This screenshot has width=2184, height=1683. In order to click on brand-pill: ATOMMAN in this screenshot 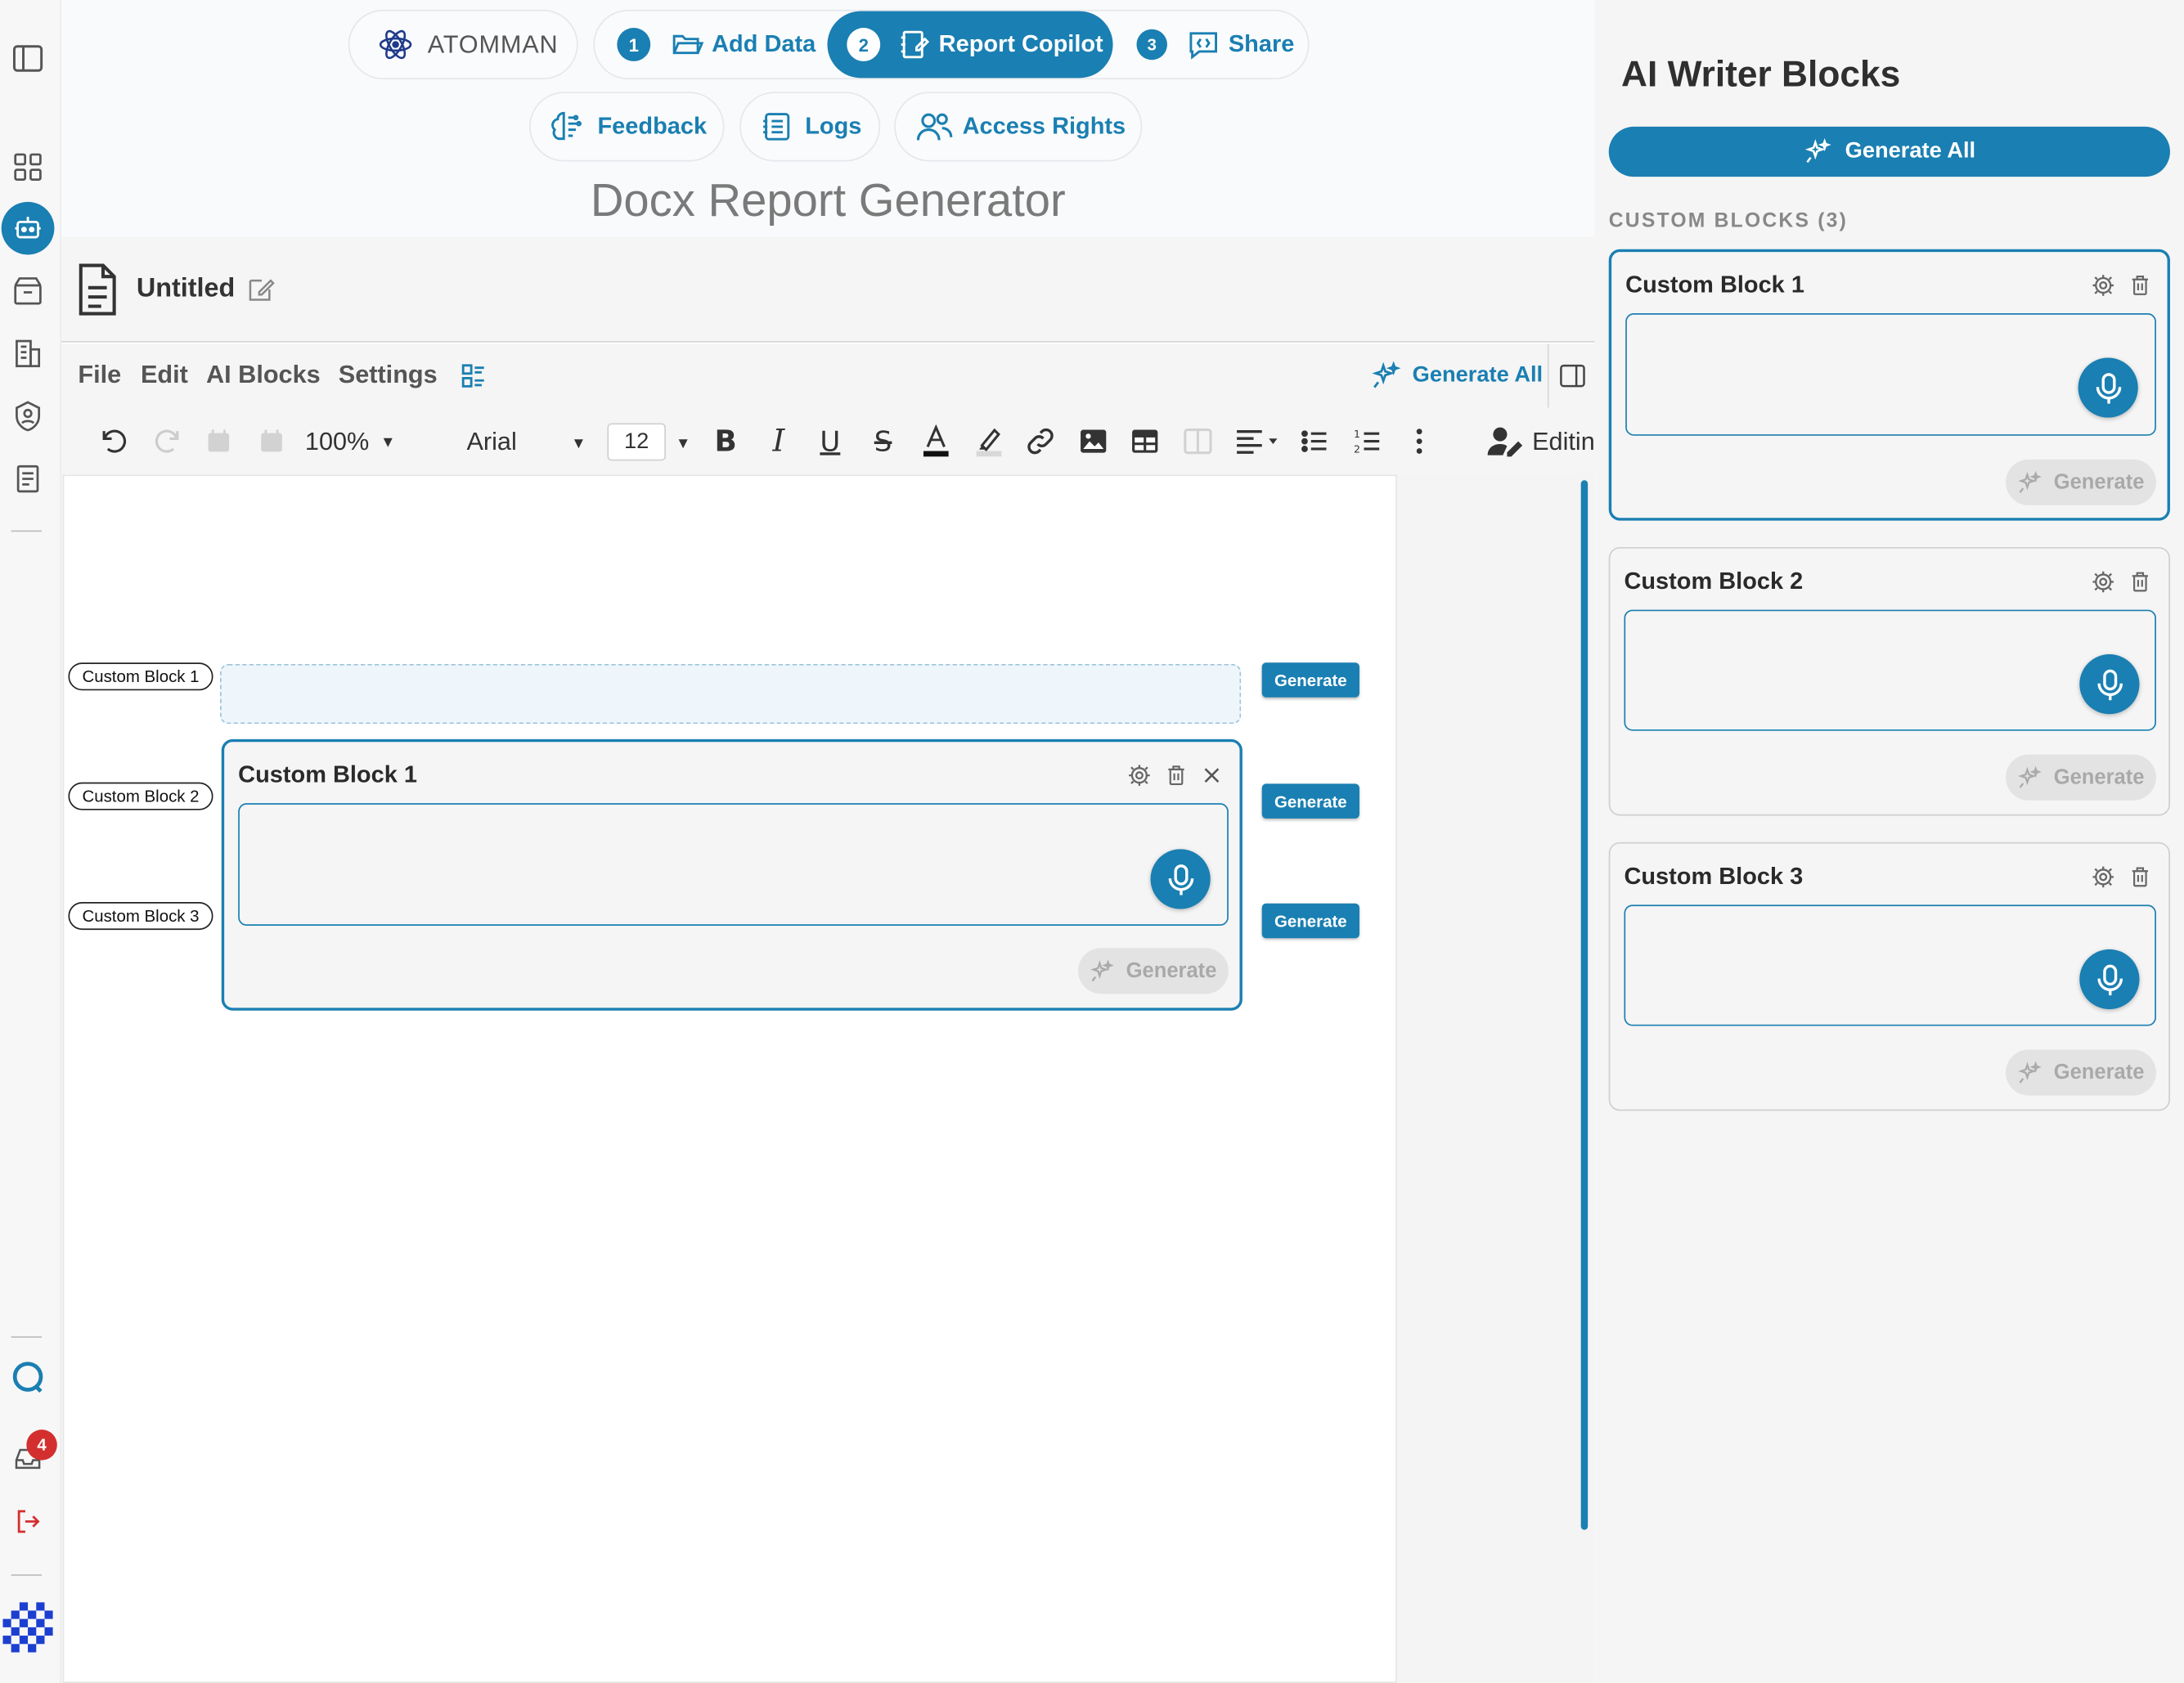, I will do `click(463, 44)`.